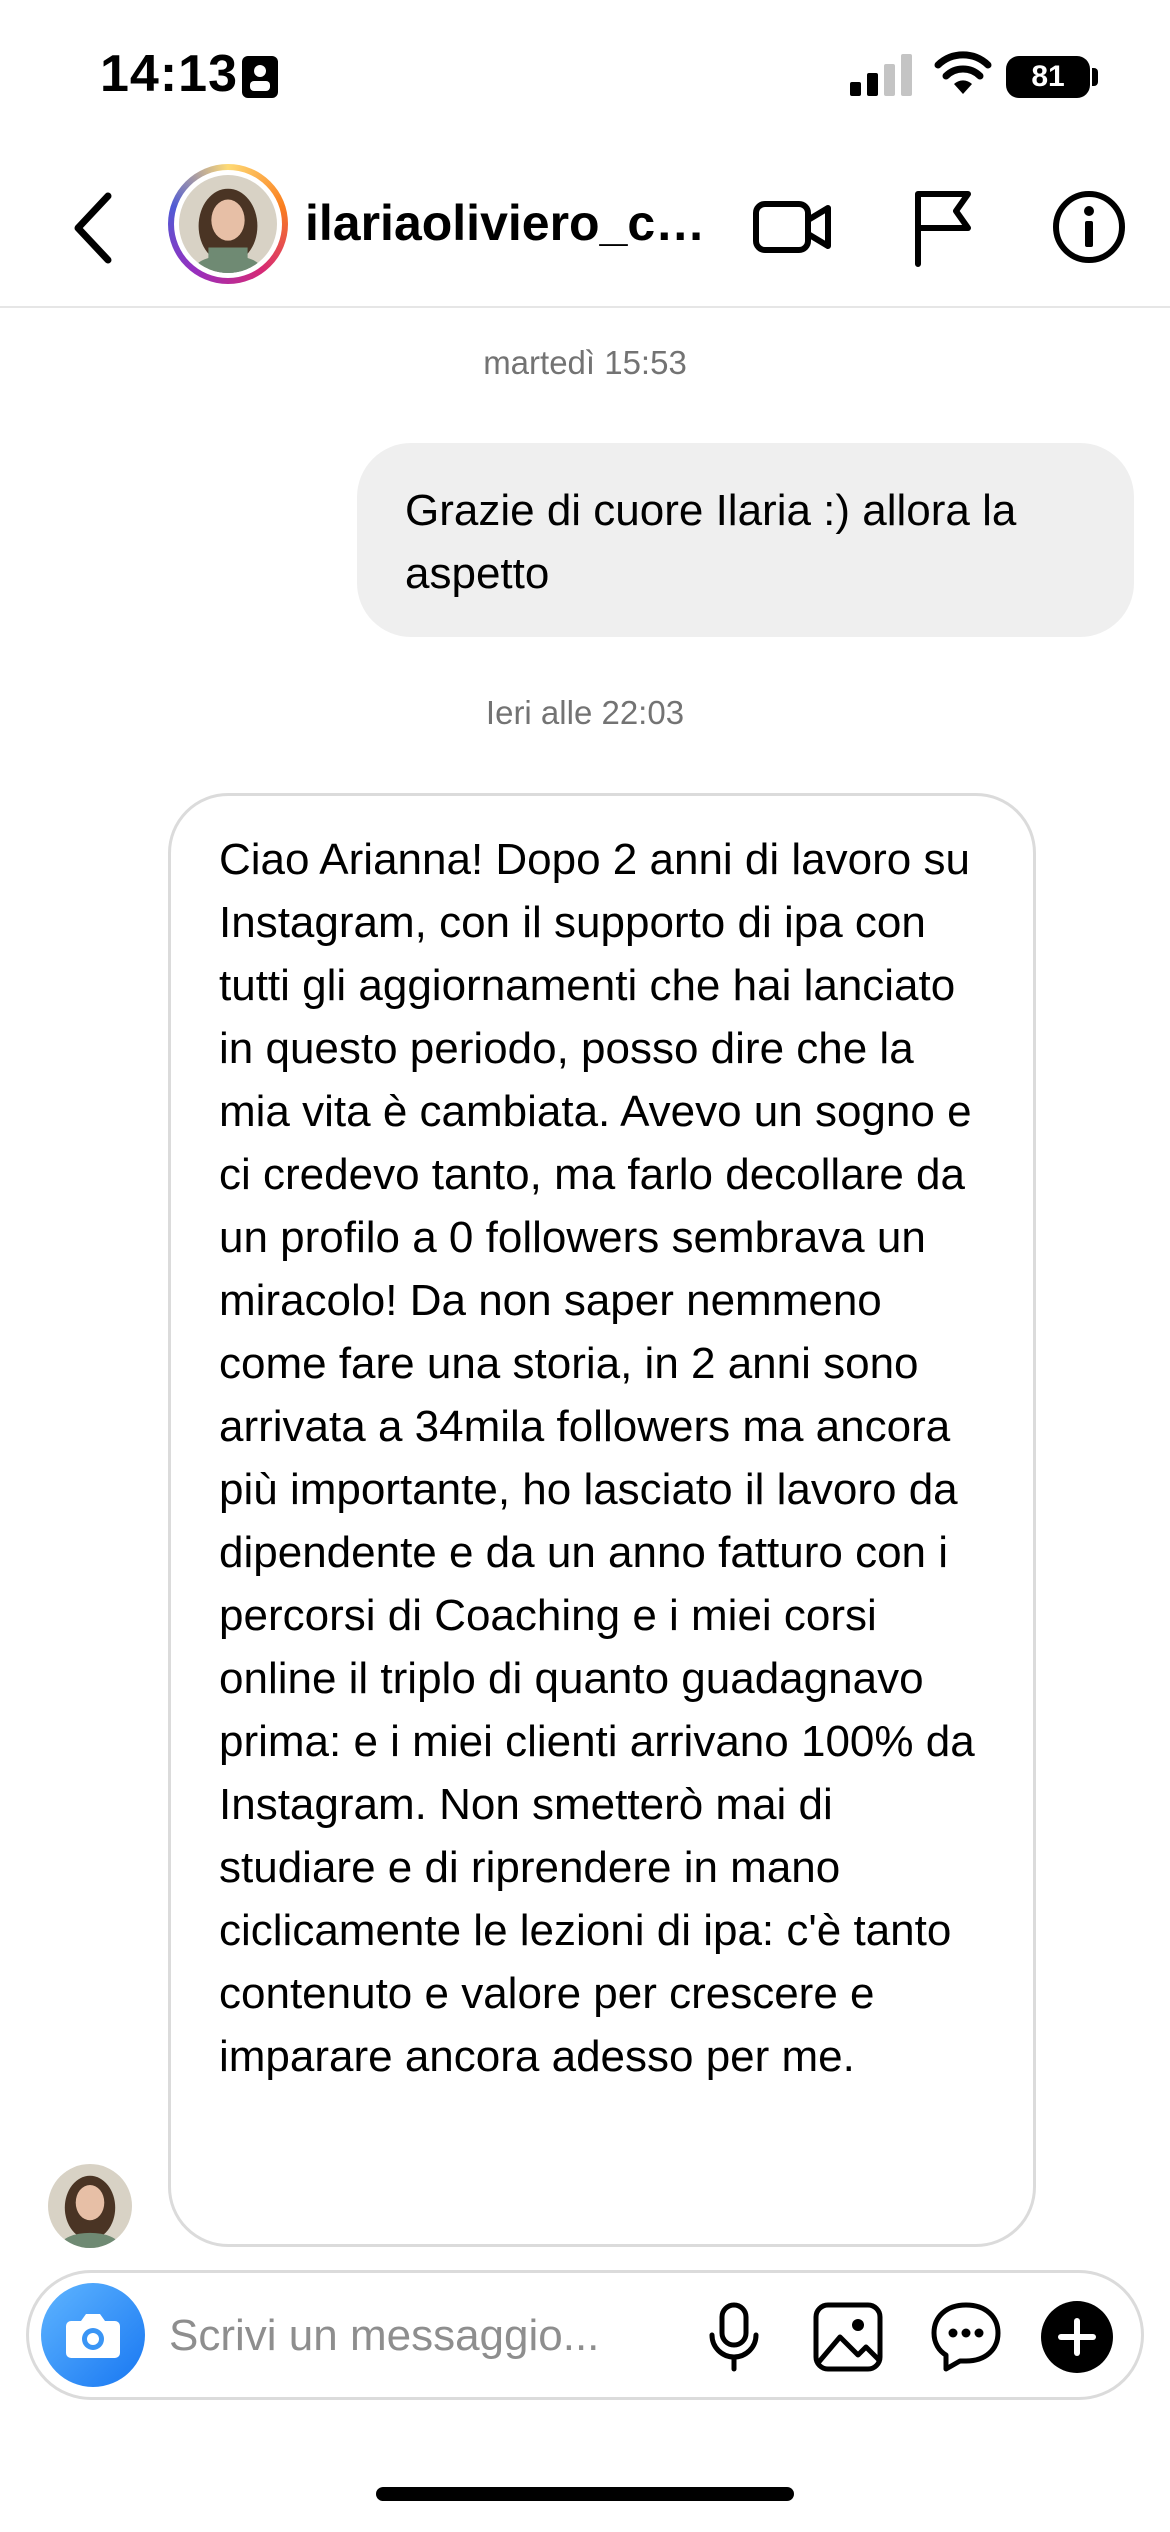  I want to click on profile-photo, so click(228, 229).